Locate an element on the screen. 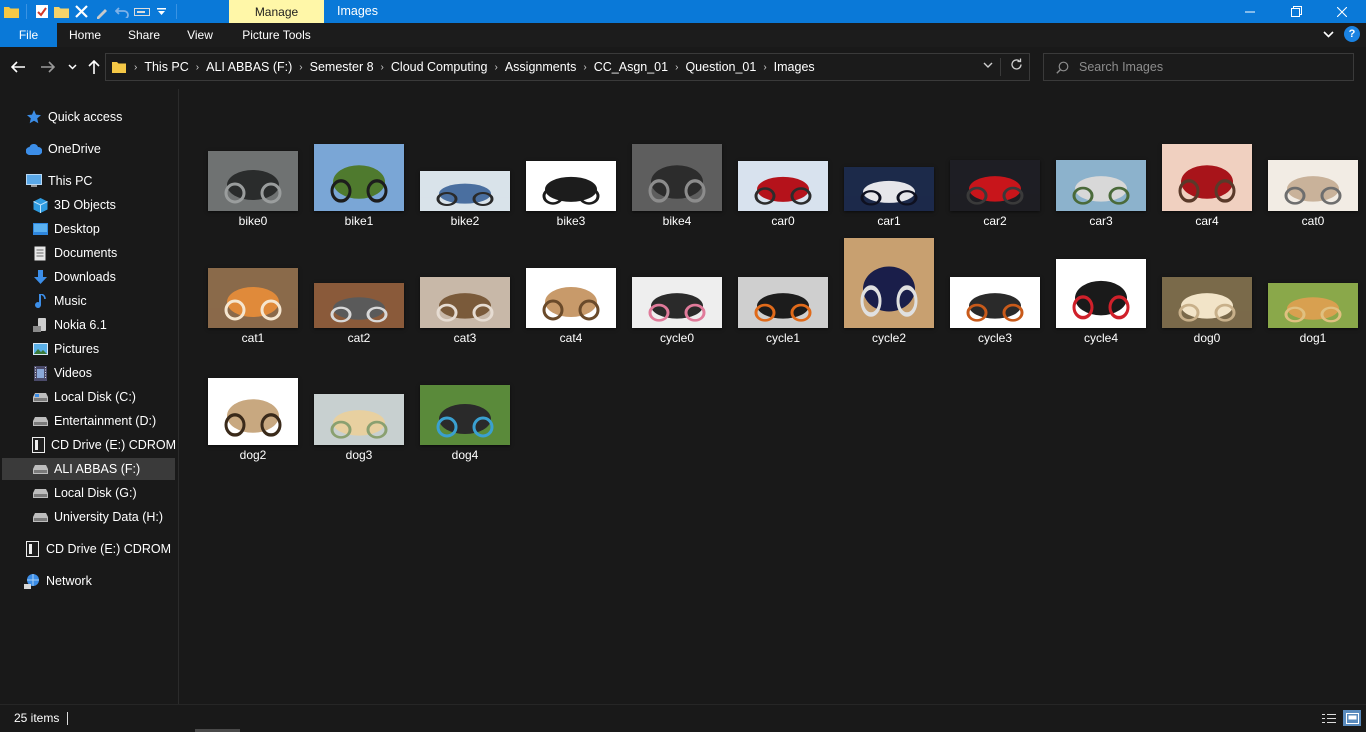  sidebar-item-network: Network is located at coordinates (88, 581).